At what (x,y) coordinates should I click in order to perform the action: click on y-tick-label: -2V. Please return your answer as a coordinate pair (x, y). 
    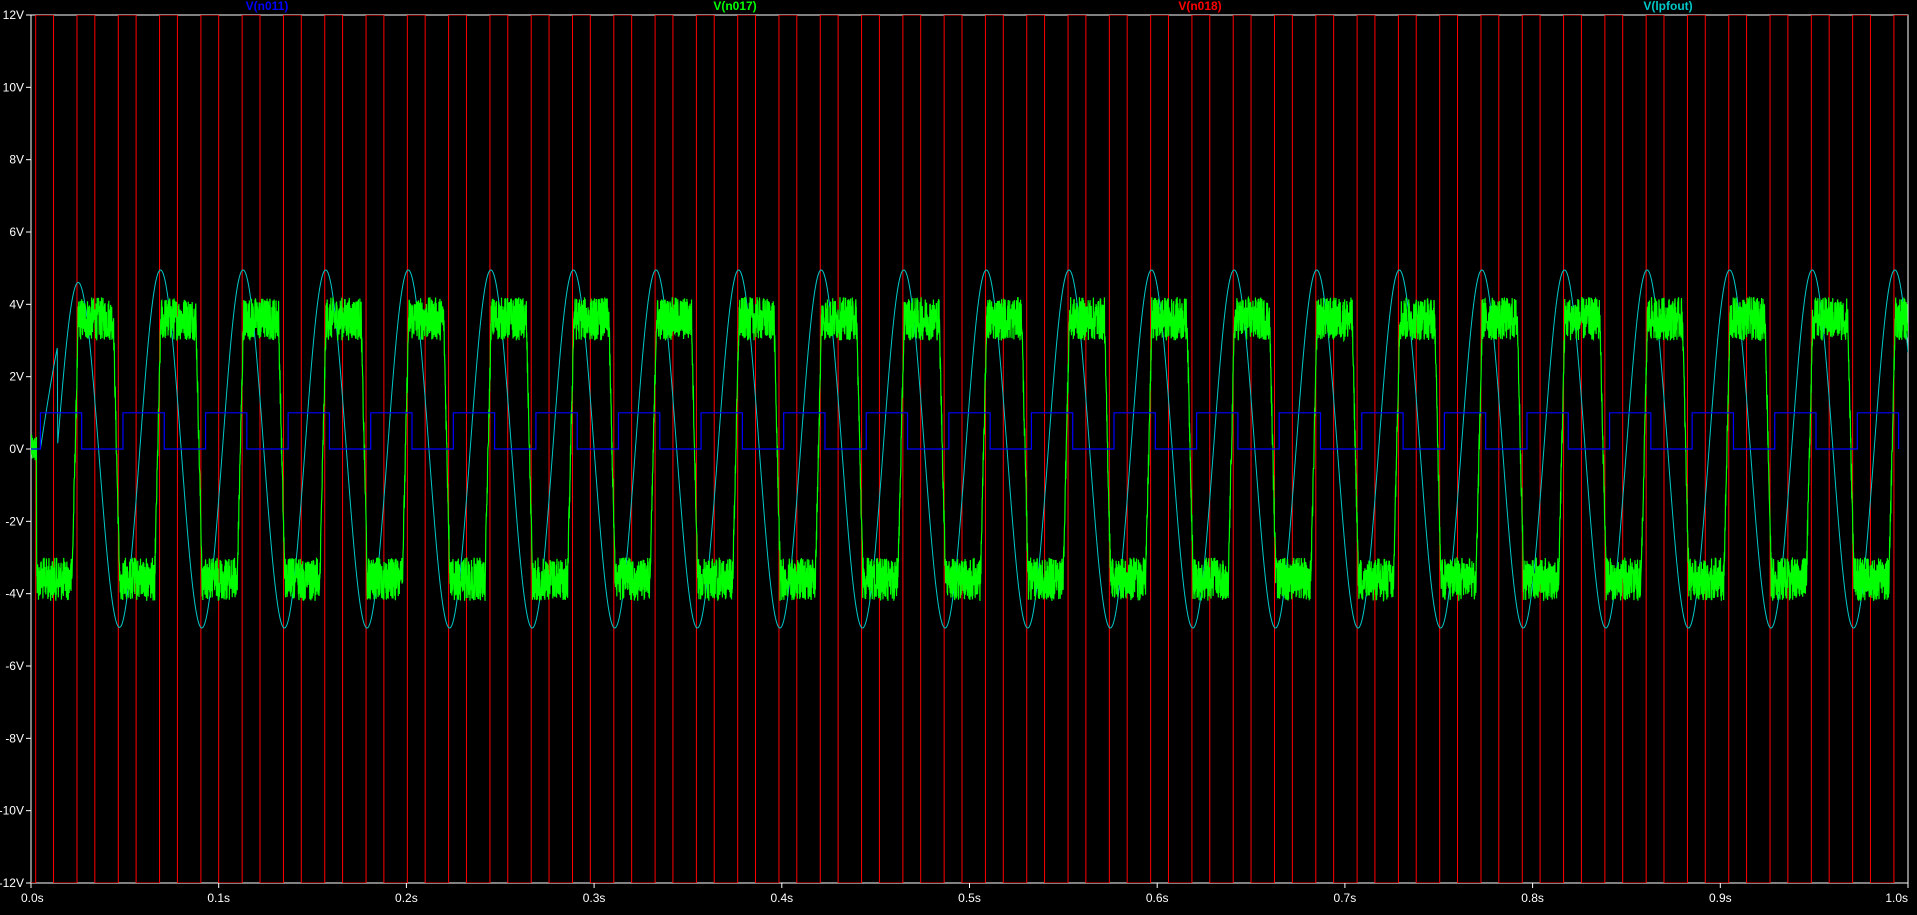
    Looking at the image, I should click on (14, 521).